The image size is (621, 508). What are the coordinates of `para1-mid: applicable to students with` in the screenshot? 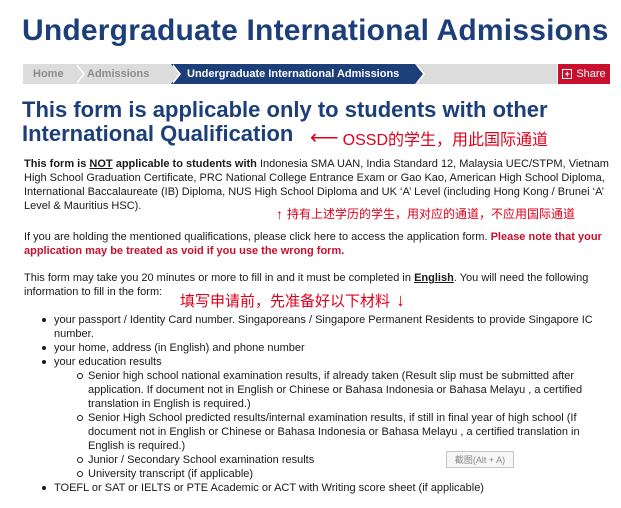 It's located at (184, 164).